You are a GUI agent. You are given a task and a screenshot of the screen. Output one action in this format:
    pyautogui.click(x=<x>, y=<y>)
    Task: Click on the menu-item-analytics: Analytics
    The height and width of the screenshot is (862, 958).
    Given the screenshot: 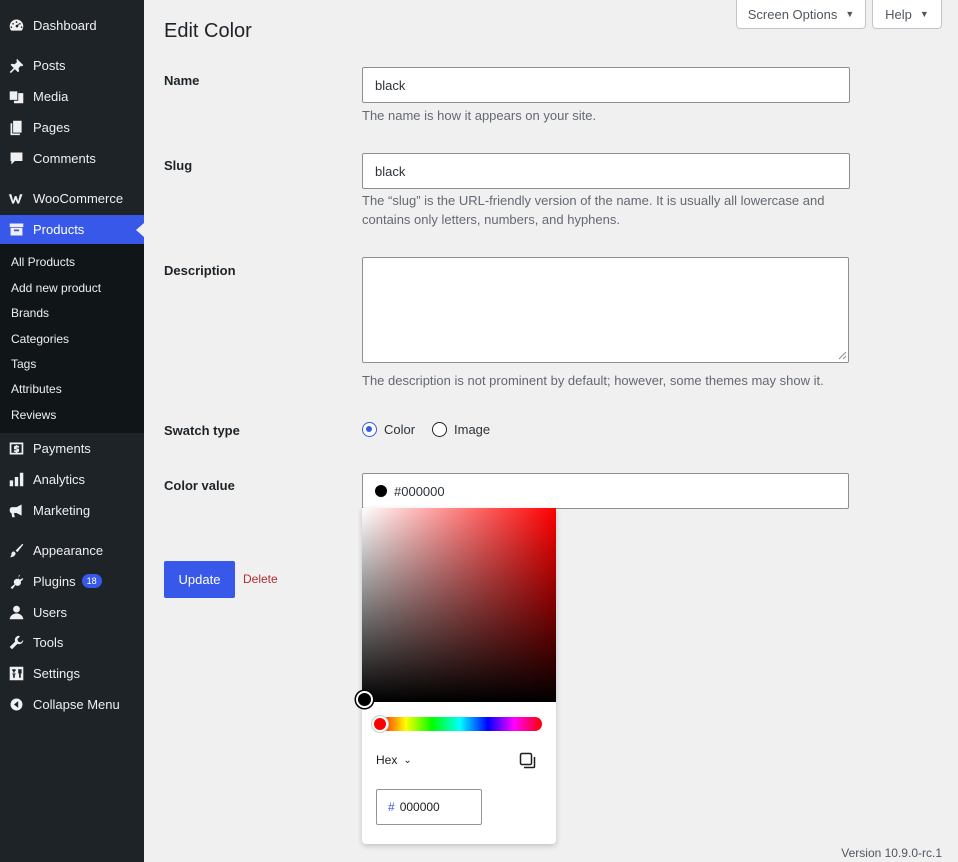 What is the action you would take?
    pyautogui.click(x=72, y=479)
    